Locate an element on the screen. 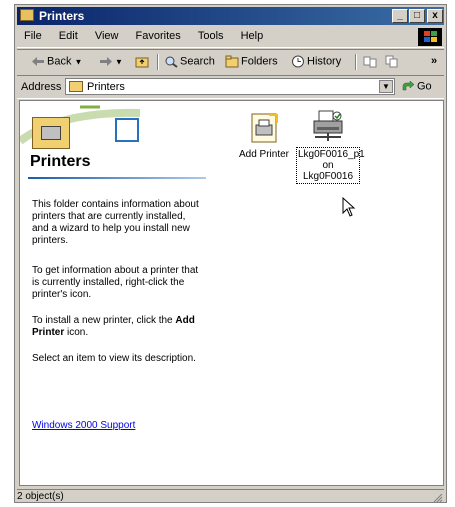 This screenshot has width=455, height=507. up-folder-icon is located at coordinates (142, 61).